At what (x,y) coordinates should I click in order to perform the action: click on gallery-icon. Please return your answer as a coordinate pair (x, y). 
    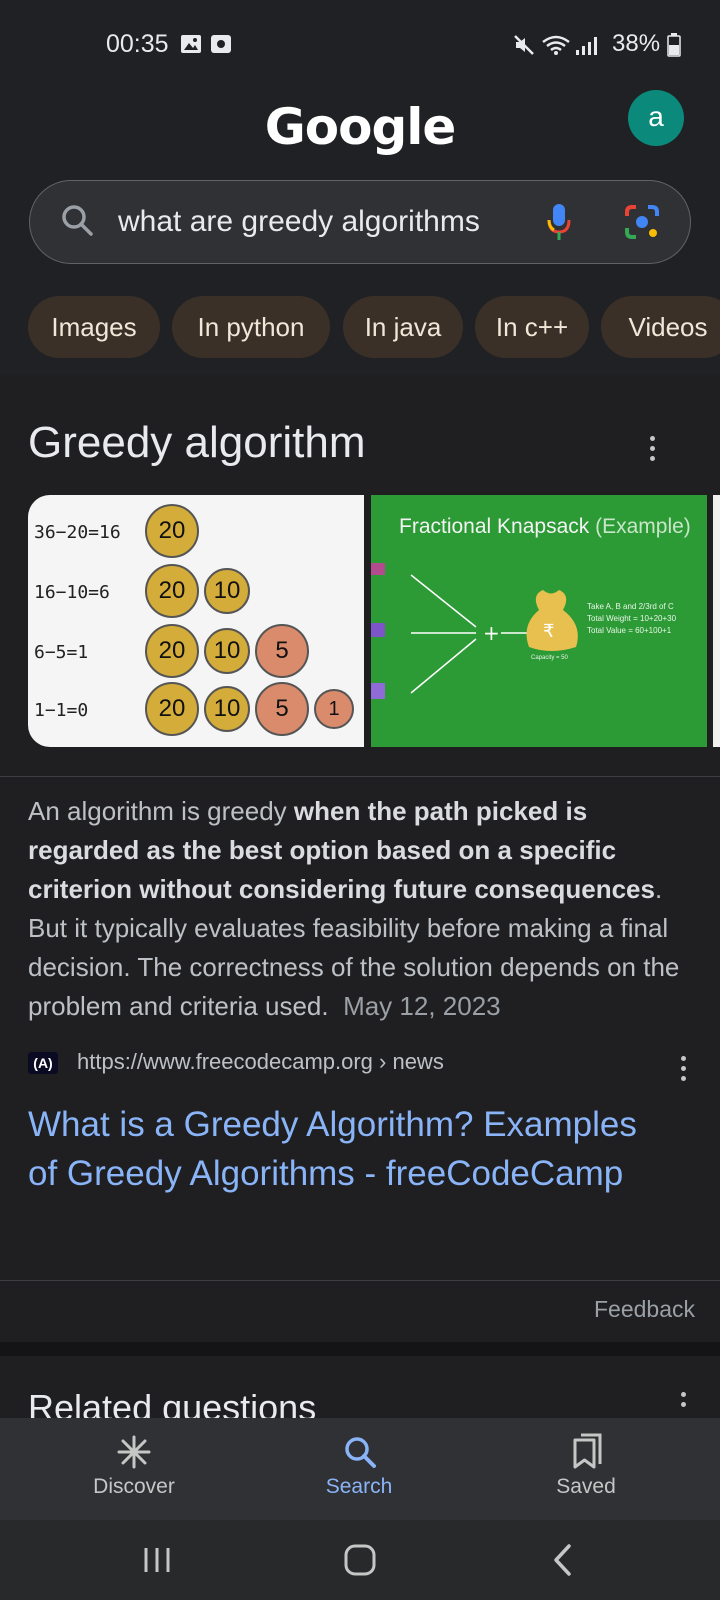
    Looking at the image, I should click on (191, 44).